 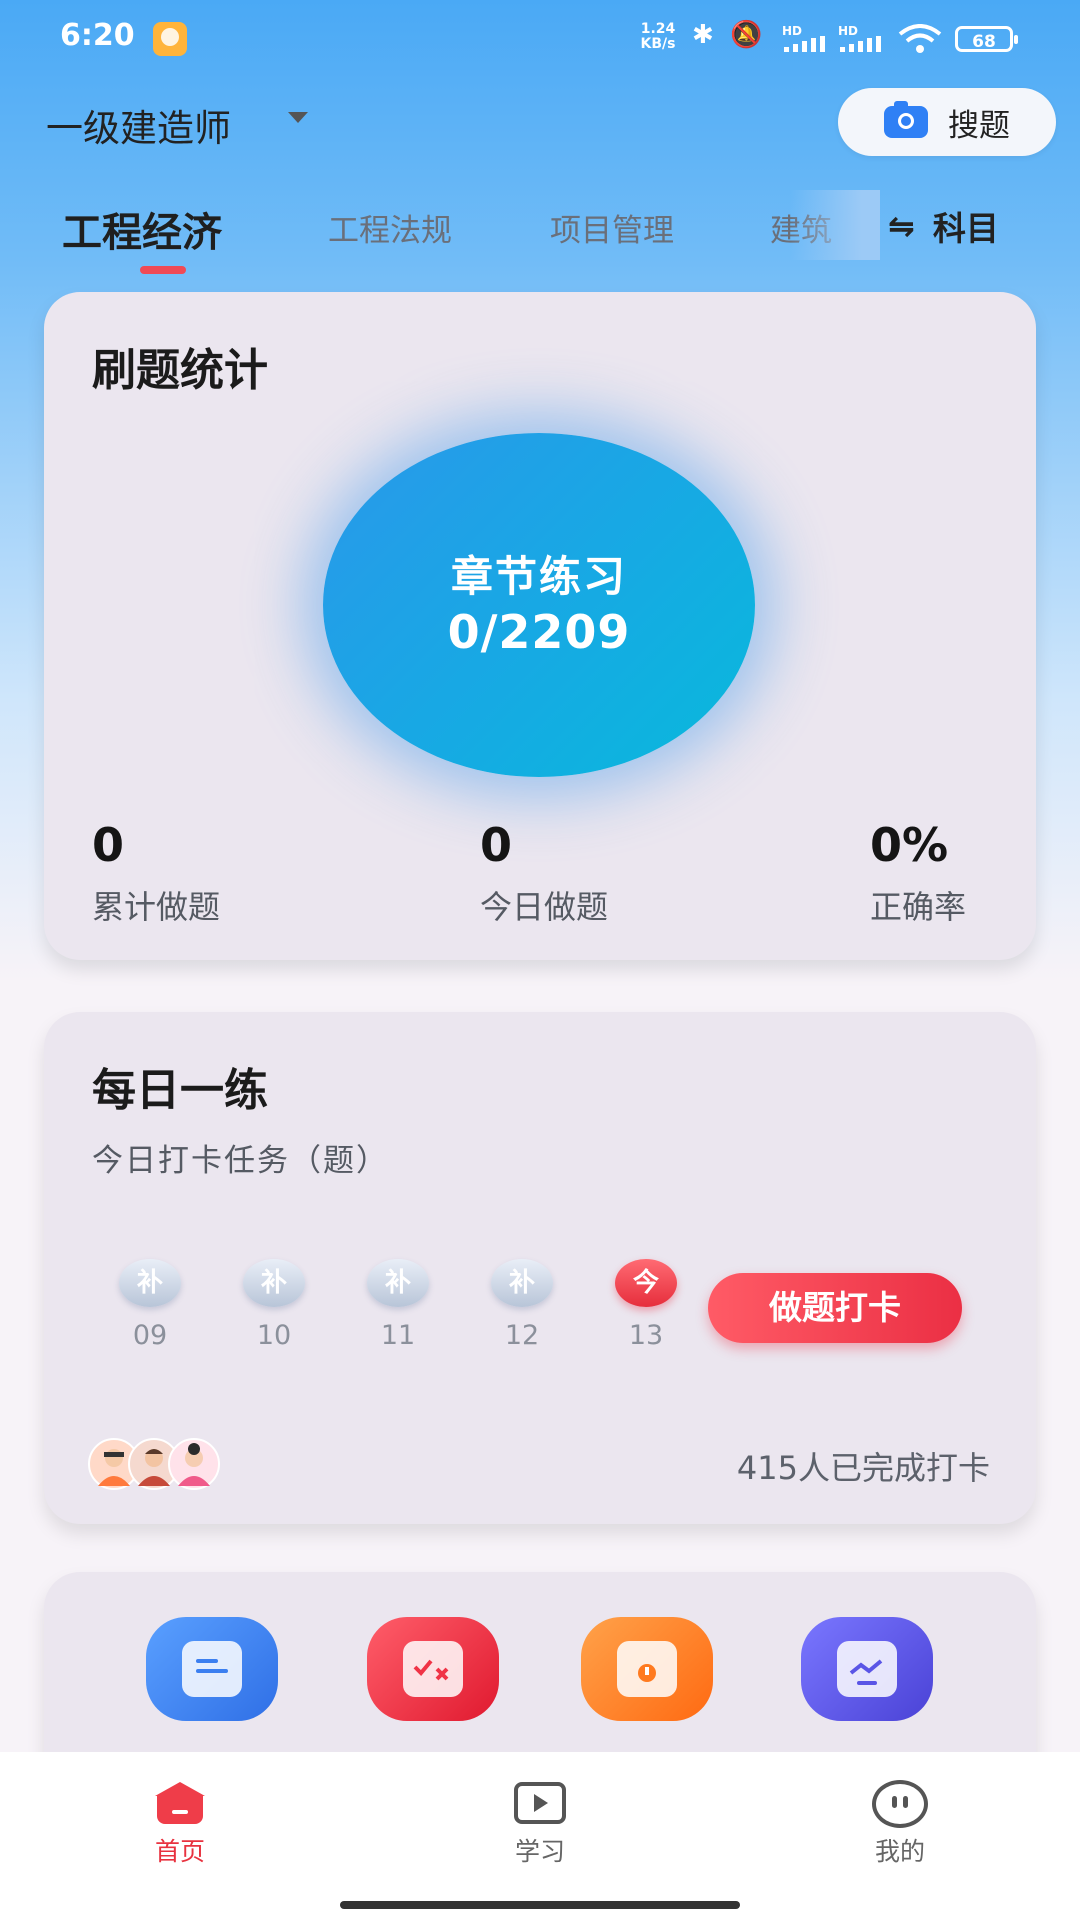 What do you see at coordinates (646, 1335) in the screenshot?
I see `day-label-13: 13` at bounding box center [646, 1335].